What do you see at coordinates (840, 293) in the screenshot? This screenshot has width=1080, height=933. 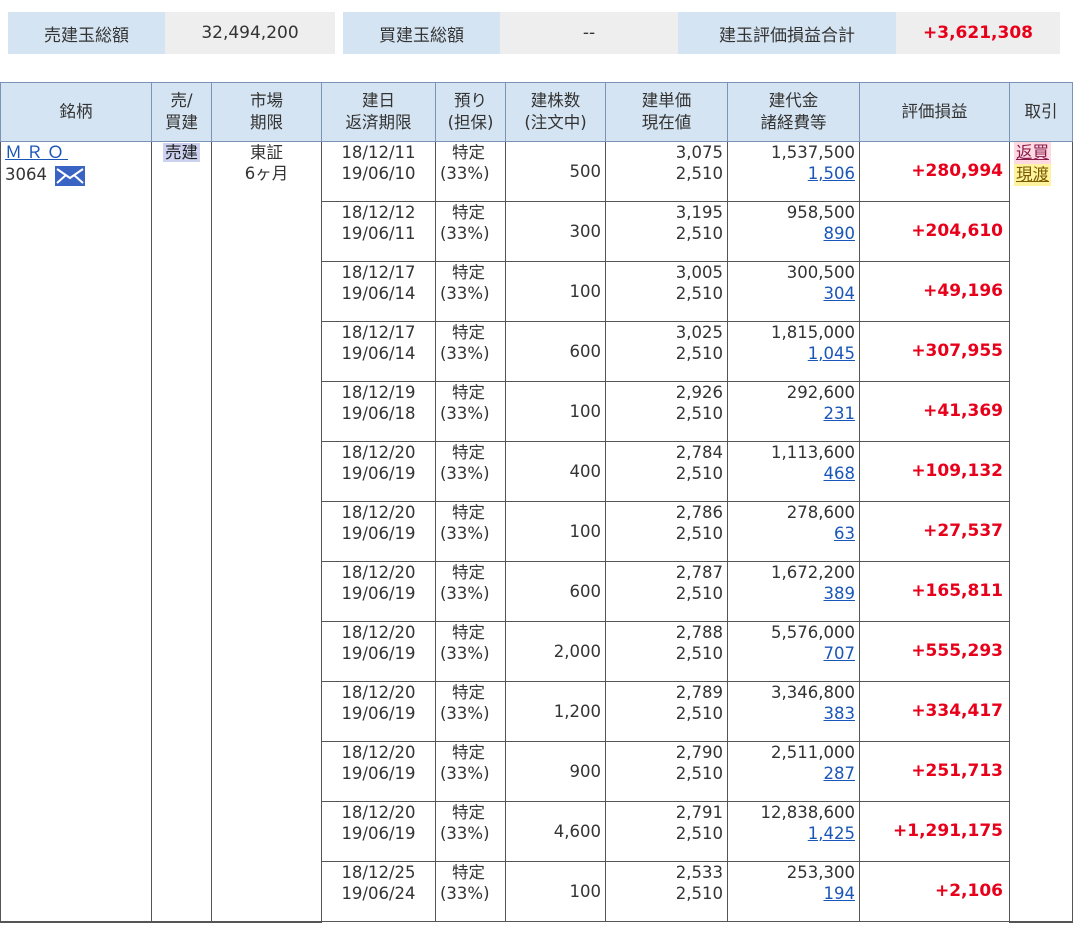 I see `fees-link: 304` at bounding box center [840, 293].